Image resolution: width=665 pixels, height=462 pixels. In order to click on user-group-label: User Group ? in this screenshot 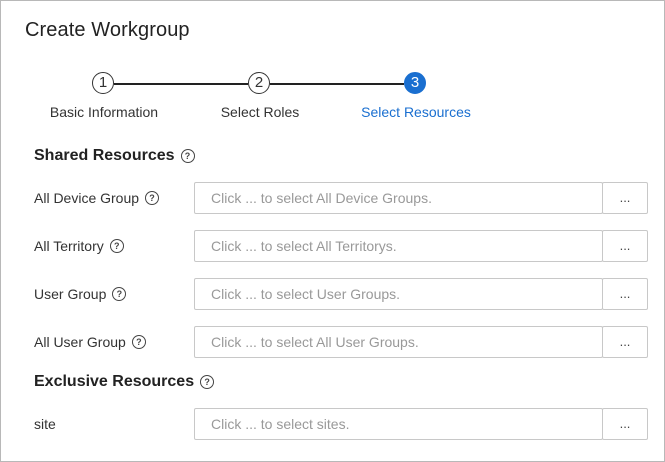, I will do `click(80, 294)`.